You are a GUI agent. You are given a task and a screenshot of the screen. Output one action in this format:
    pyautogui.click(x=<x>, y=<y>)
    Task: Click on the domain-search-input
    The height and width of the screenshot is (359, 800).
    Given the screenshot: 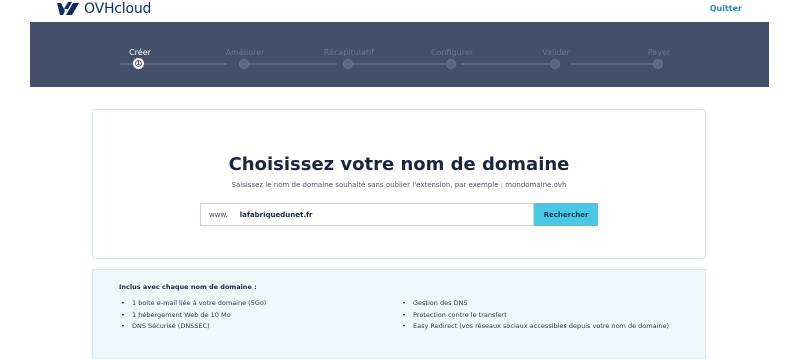 What is the action you would take?
    pyautogui.click(x=374, y=214)
    